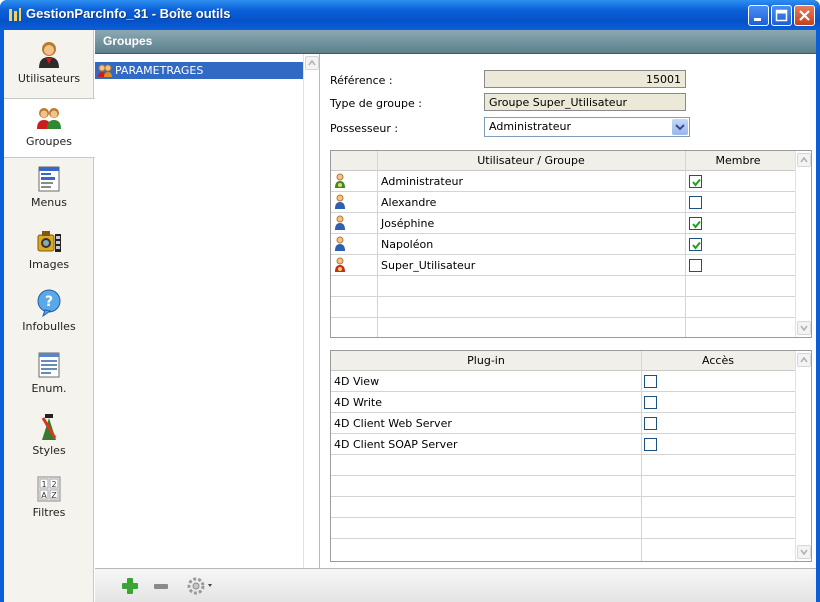 This screenshot has width=820, height=602. Describe the element at coordinates (407, 244) in the screenshot. I see `user-name: Napoléon` at that location.